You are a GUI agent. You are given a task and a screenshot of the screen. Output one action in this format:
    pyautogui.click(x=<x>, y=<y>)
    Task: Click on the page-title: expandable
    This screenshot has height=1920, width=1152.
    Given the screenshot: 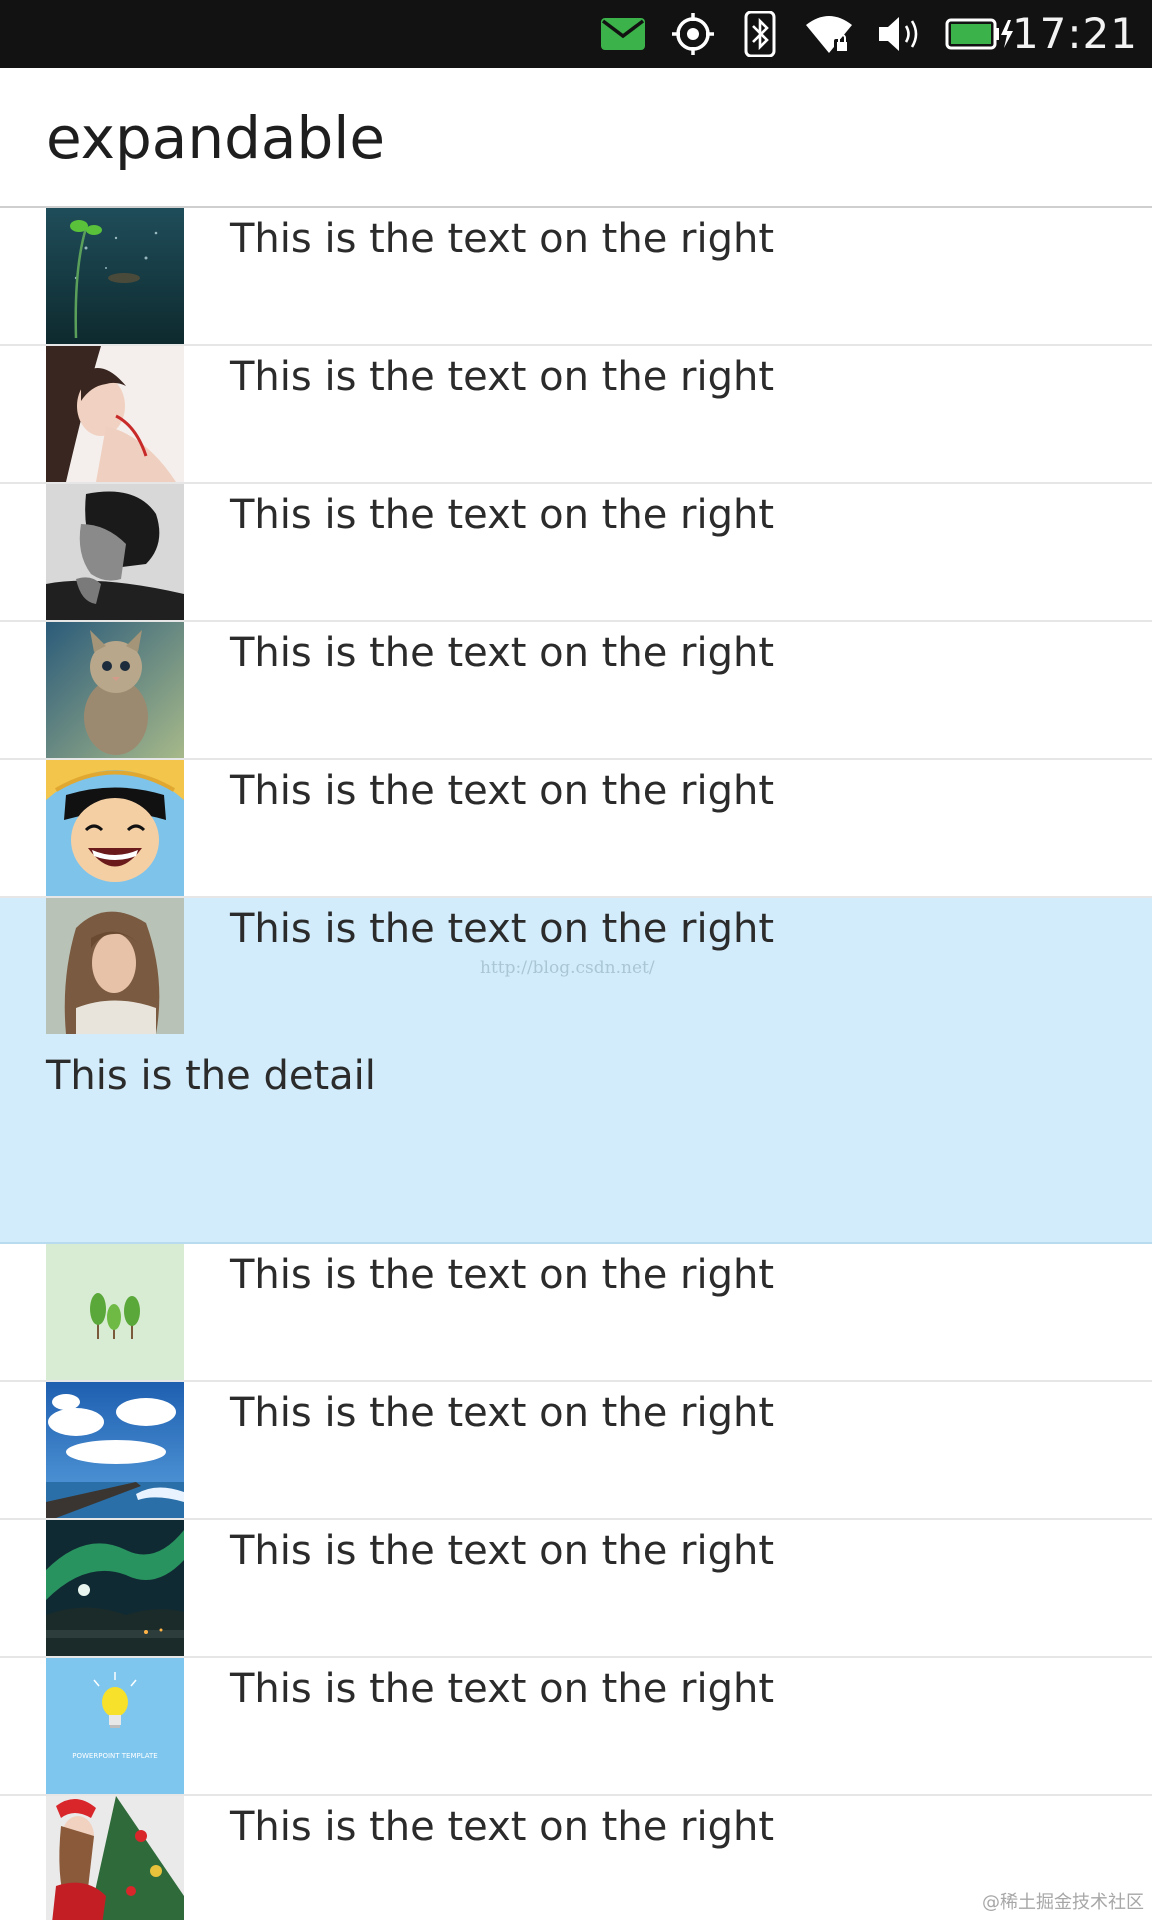 What is the action you would take?
    pyautogui.click(x=216, y=138)
    